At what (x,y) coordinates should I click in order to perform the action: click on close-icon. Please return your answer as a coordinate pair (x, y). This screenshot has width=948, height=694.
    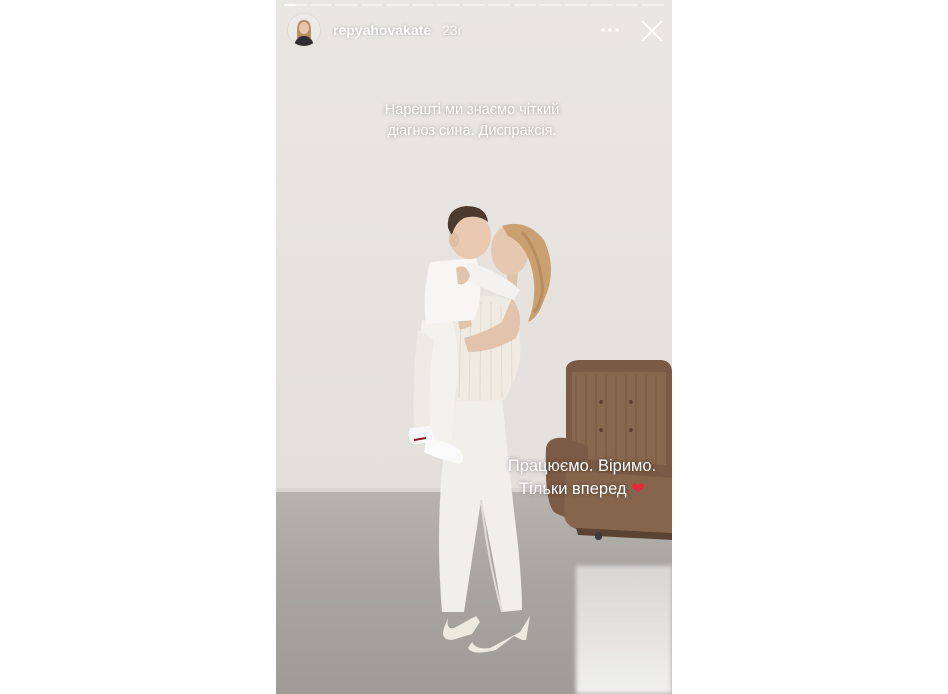
    Looking at the image, I should click on (652, 31).